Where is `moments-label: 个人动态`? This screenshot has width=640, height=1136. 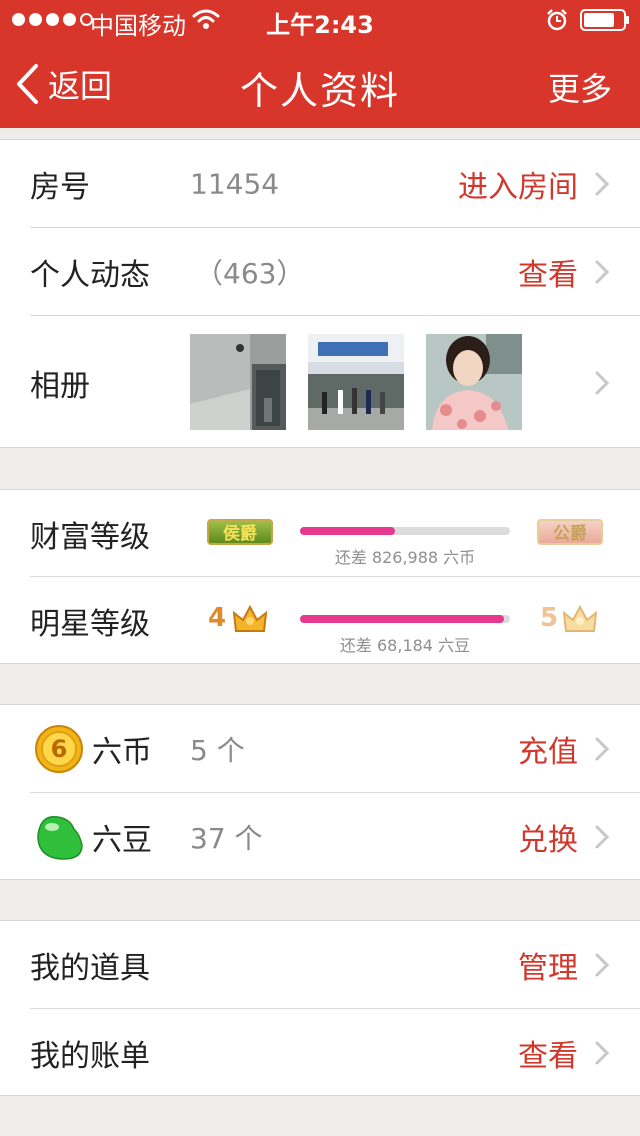 moments-label: 个人动态 is located at coordinates (90, 275).